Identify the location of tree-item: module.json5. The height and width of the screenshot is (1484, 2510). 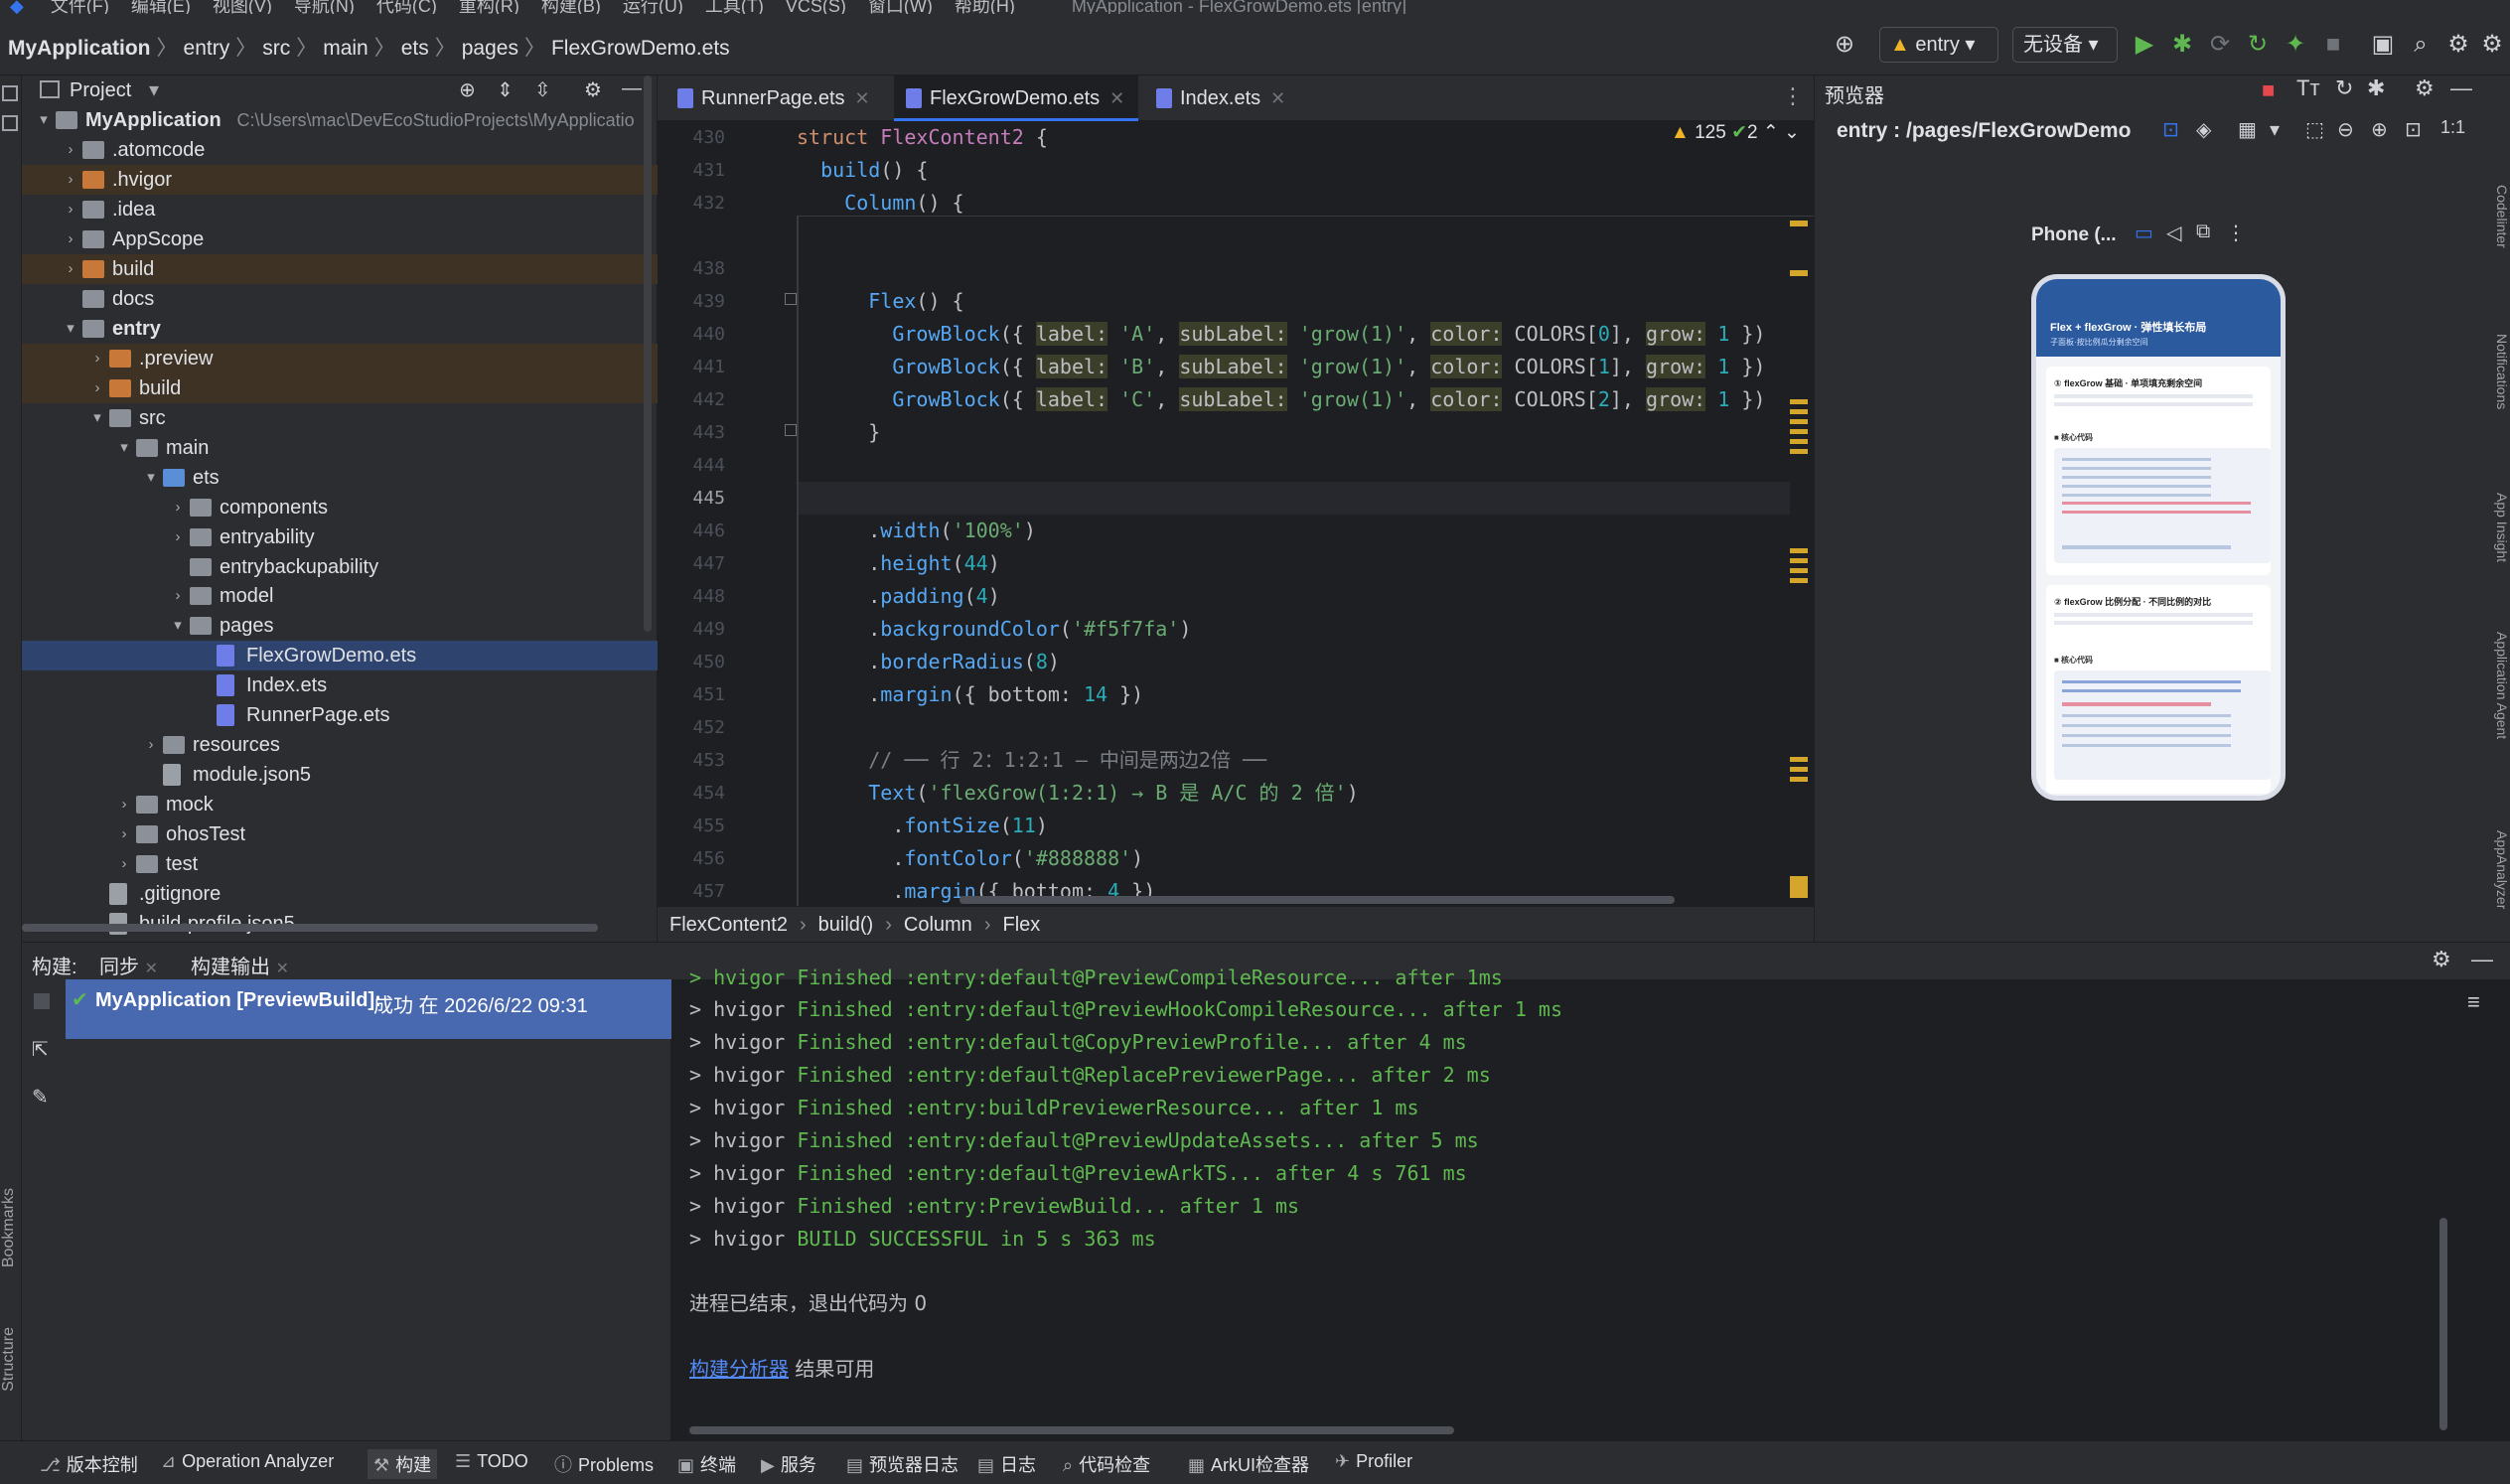
(340, 775).